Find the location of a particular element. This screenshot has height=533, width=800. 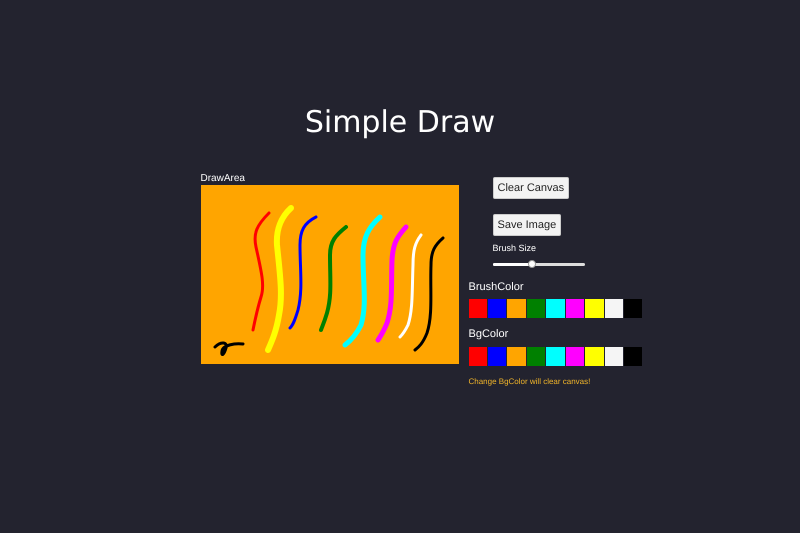

draw-area-label: DrawArea is located at coordinates (223, 179).